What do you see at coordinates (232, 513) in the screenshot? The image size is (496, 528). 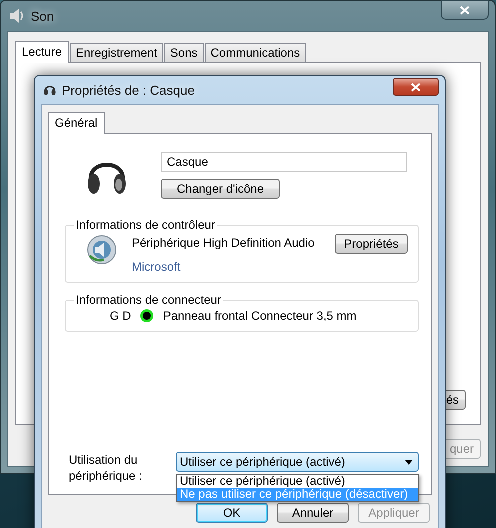 I see `dialog-button: OK` at bounding box center [232, 513].